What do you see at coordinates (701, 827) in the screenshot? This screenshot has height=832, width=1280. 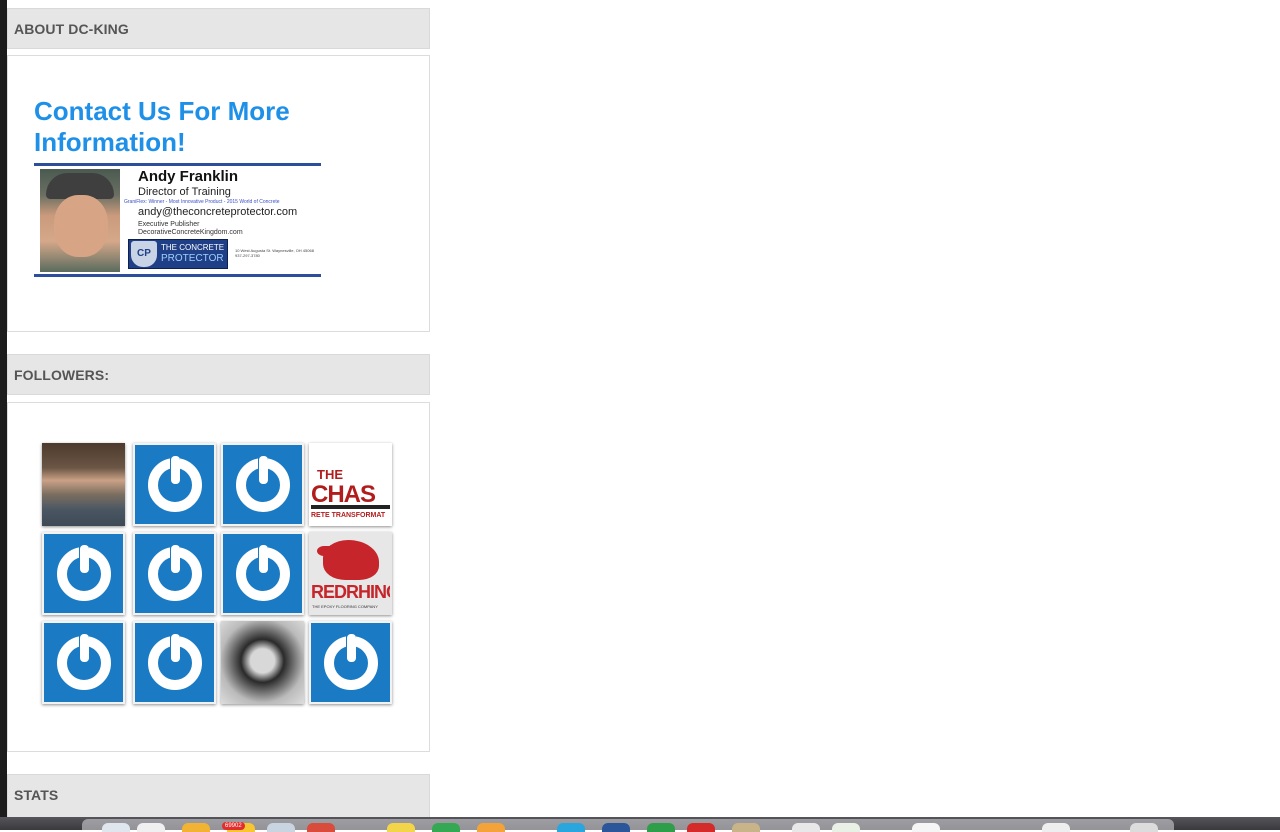 I see `app-red2-icon` at bounding box center [701, 827].